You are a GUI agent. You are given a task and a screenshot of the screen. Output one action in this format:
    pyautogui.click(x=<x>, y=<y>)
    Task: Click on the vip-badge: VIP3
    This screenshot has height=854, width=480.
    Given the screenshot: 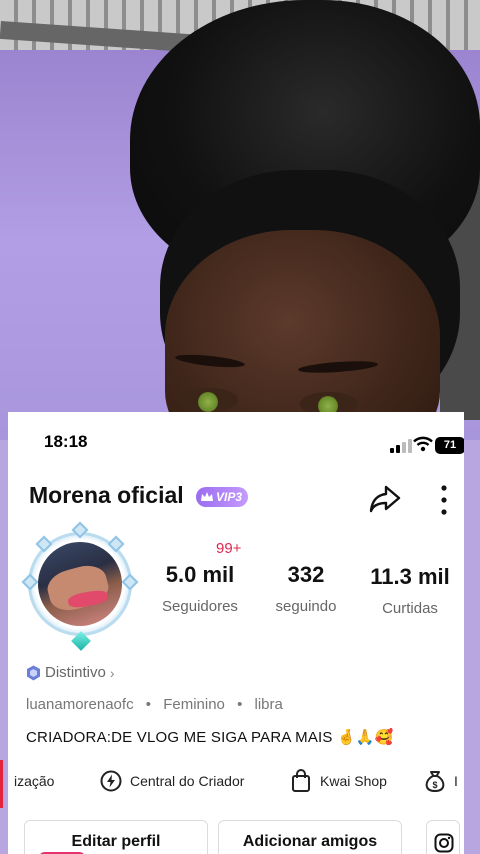 What is the action you would take?
    pyautogui.click(x=222, y=497)
    